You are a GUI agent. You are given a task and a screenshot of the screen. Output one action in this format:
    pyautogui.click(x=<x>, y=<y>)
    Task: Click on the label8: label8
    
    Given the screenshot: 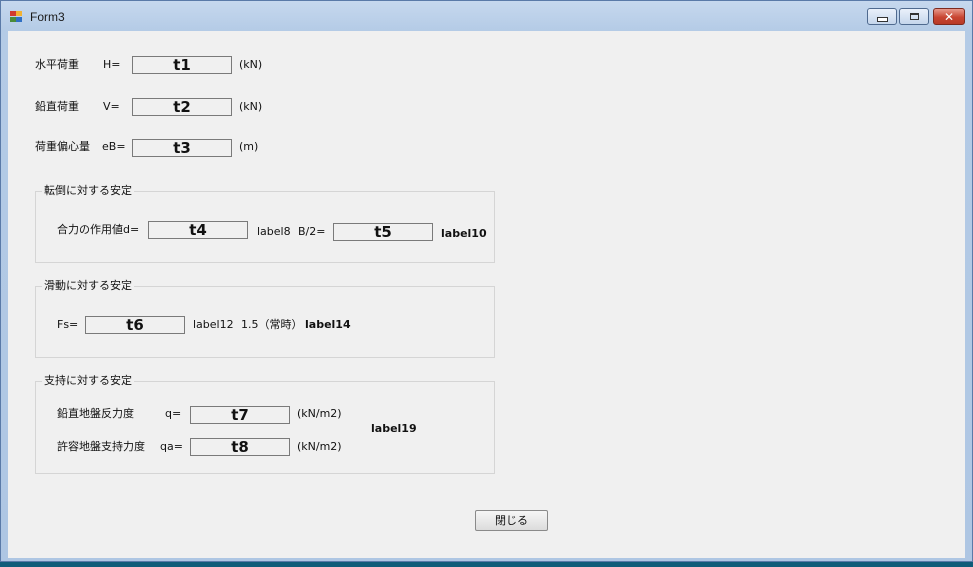 What is the action you would take?
    pyautogui.click(x=274, y=231)
    